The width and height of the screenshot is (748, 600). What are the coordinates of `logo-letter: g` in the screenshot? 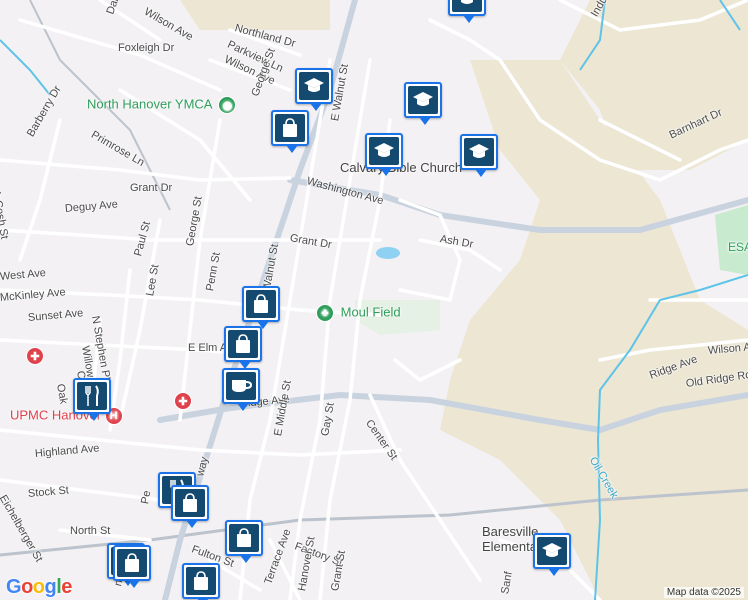 It's located at (50, 587).